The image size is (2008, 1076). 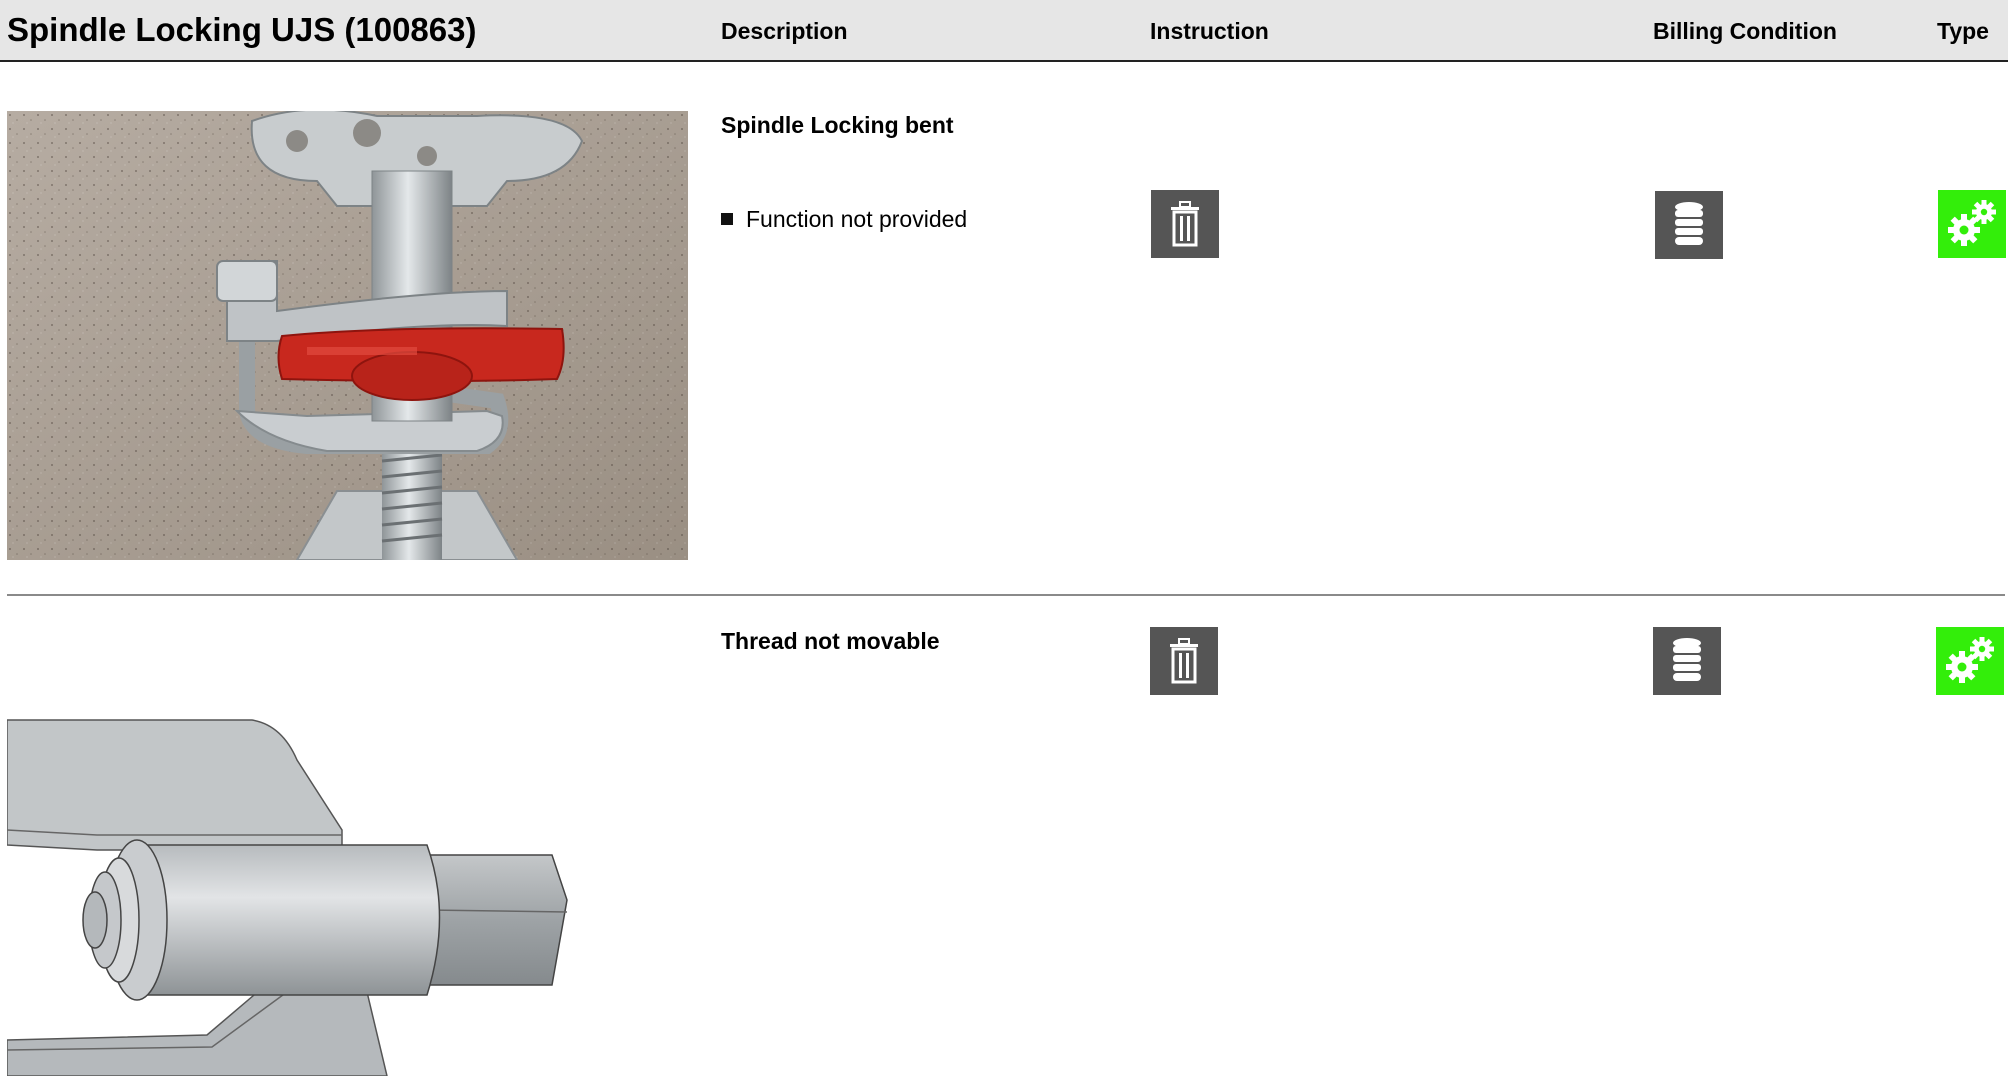 I want to click on list-item: Function not provided, so click(x=844, y=219).